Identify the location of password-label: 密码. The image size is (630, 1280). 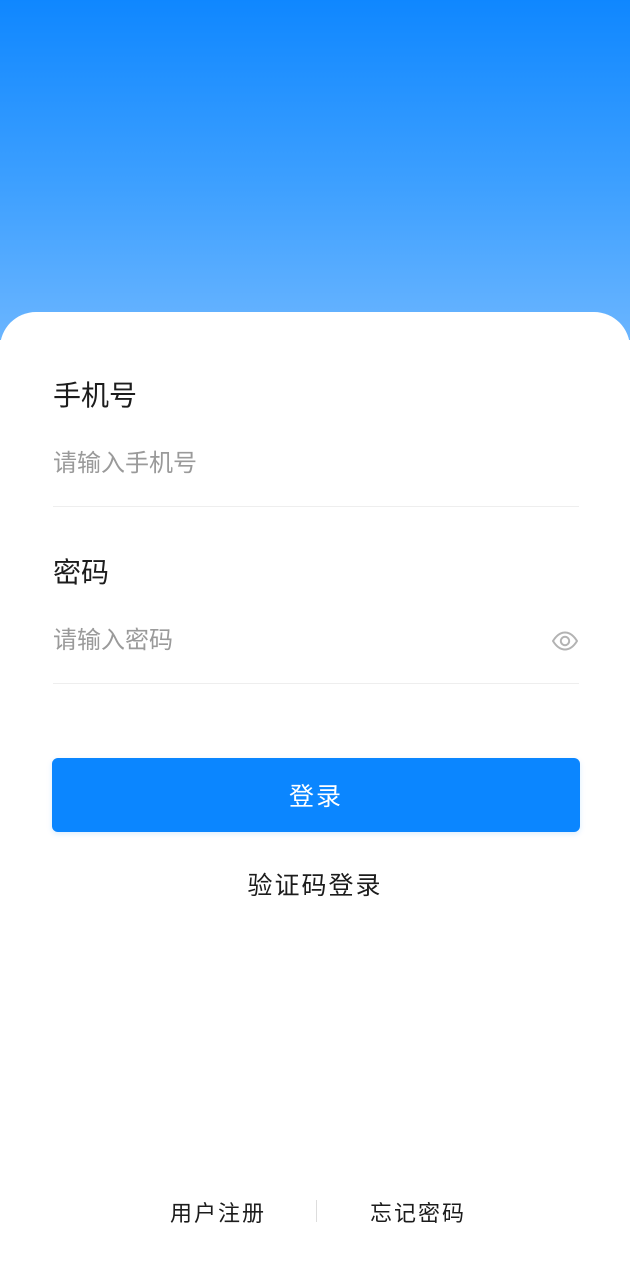
(81, 572).